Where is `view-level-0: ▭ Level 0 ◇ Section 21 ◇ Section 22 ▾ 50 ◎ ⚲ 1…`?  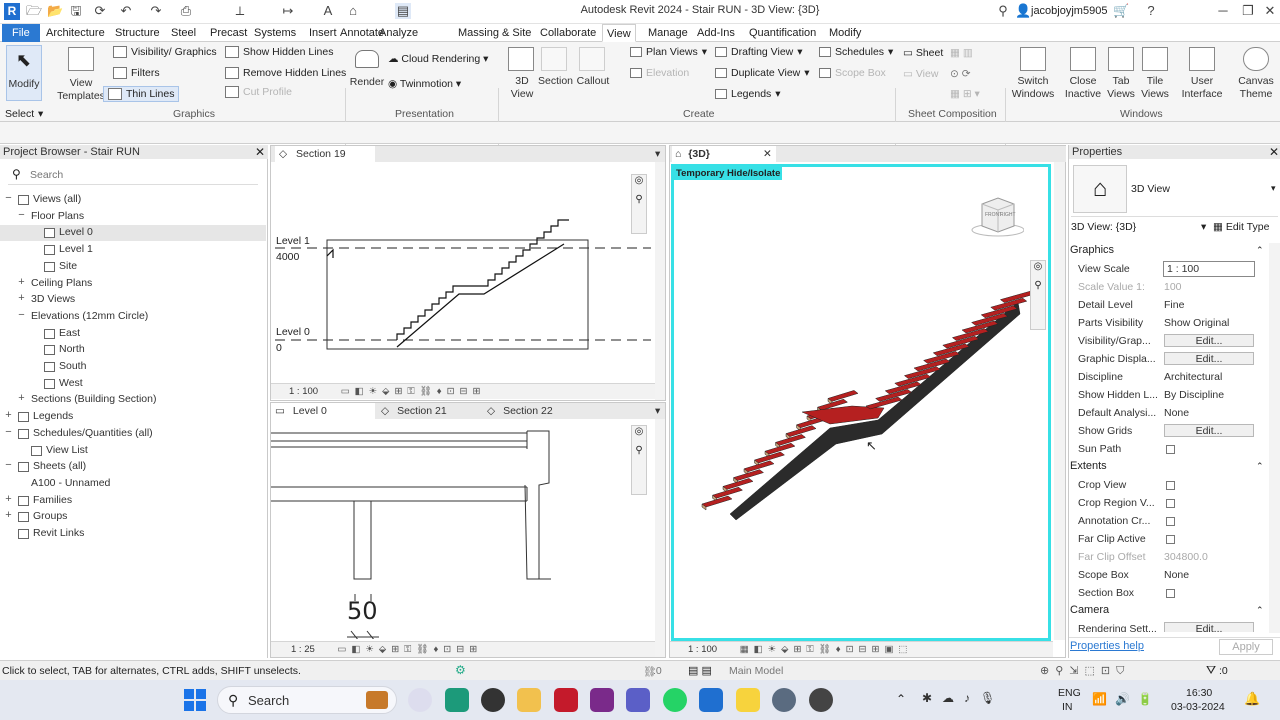
view-level-0: ▭ Level 0 ◇ Section 21 ◇ Section 22 ▾ 50 ◎ ⚲ 1… is located at coordinates (468, 530).